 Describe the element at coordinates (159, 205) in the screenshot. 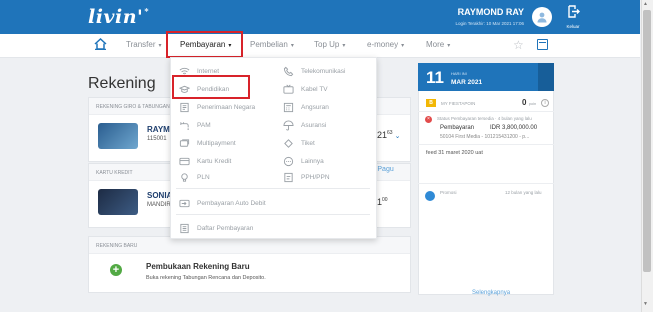

I see `credit-card-issuer: MANDIR` at that location.